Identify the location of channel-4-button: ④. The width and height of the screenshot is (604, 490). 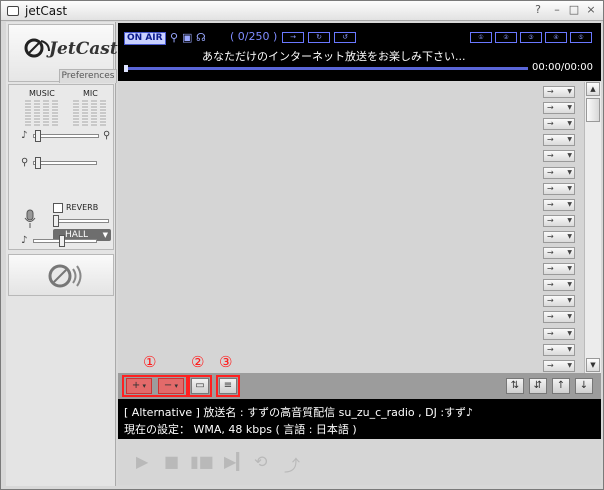
(556, 37).